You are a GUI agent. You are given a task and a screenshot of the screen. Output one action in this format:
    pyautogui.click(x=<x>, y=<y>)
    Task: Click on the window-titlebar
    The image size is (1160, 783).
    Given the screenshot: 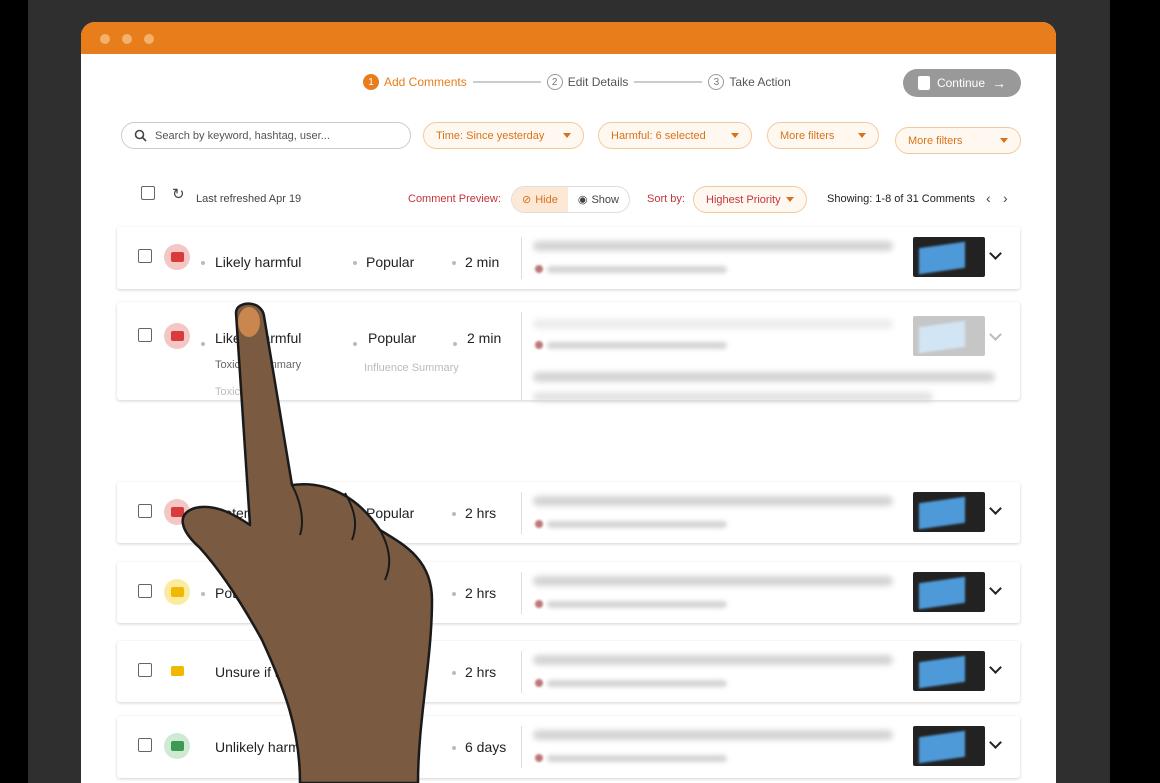 What is the action you would take?
    pyautogui.click(x=568, y=38)
    